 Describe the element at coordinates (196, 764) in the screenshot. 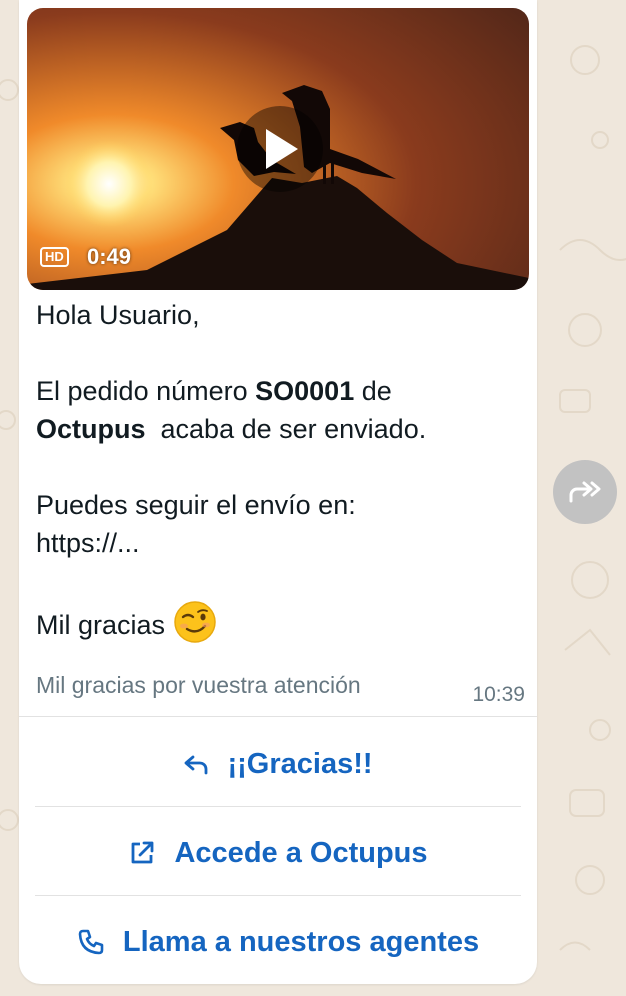

I see `reply-icon` at that location.